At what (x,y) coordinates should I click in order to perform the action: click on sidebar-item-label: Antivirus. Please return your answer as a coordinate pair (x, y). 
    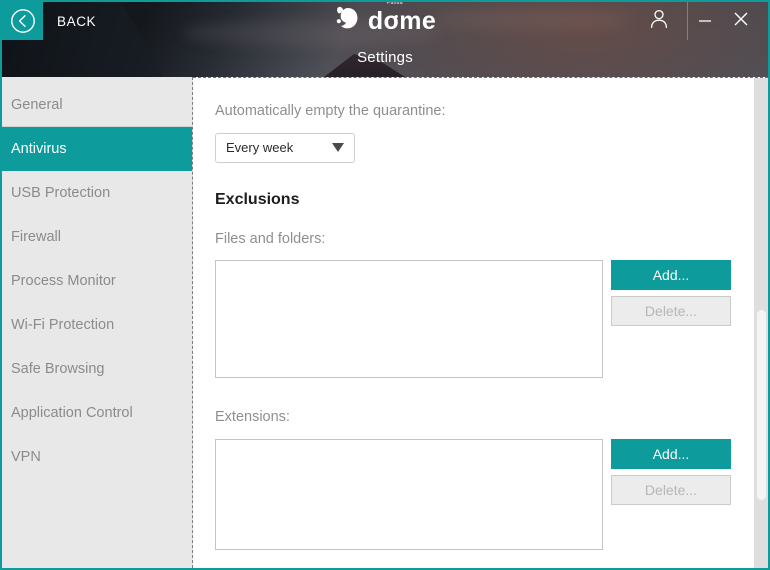
    Looking at the image, I should click on (39, 149).